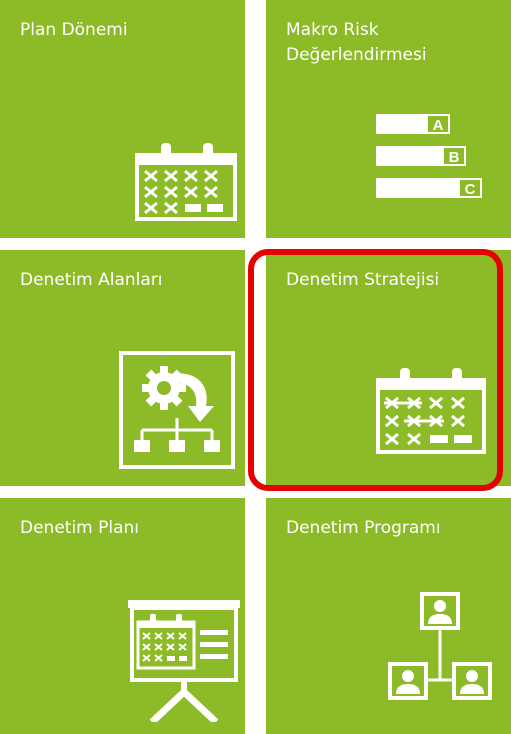 This screenshot has height=734, width=511. I want to click on calendar-arrows-icon, so click(431, 411).